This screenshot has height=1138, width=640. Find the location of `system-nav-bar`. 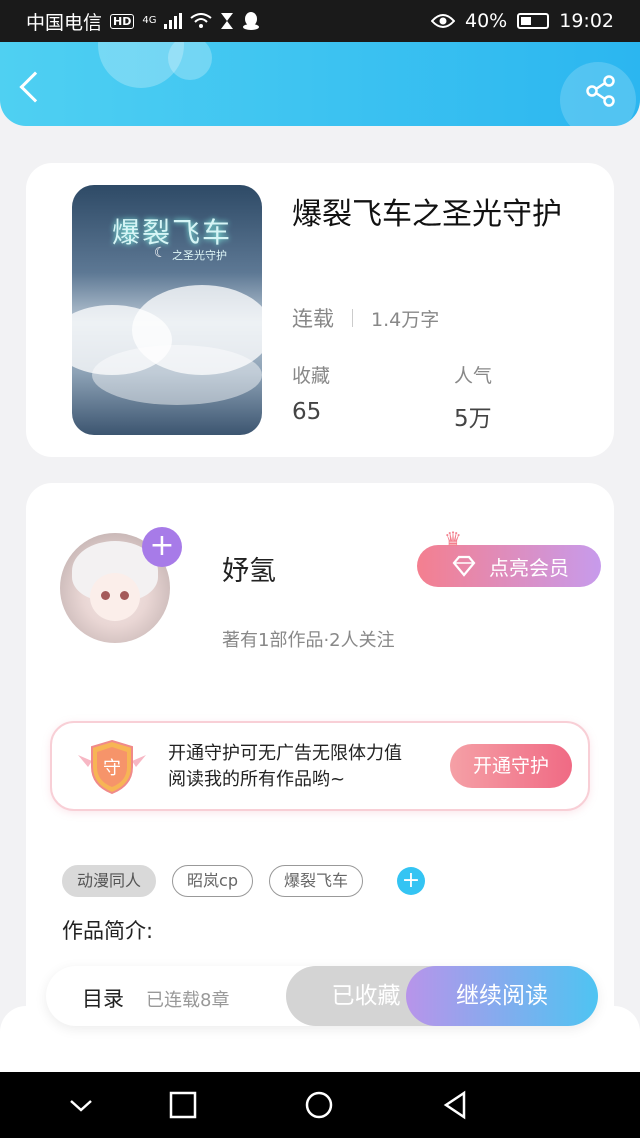

system-nav-bar is located at coordinates (320, 1105).